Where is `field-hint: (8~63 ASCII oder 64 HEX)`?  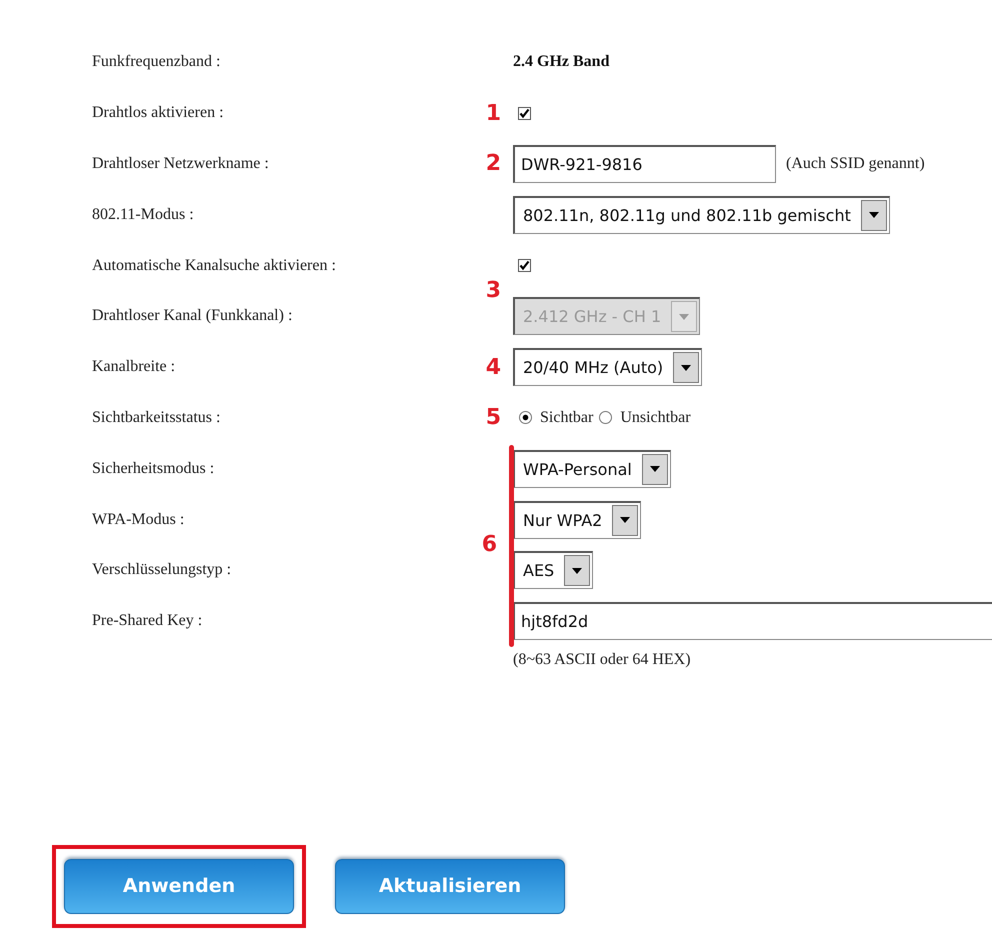 field-hint: (8~63 ASCII oder 64 HEX) is located at coordinates (602, 659).